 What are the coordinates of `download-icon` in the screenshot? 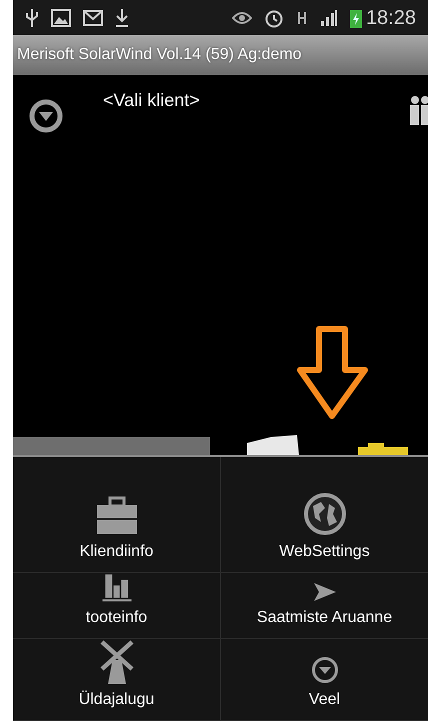 It's located at (122, 18).